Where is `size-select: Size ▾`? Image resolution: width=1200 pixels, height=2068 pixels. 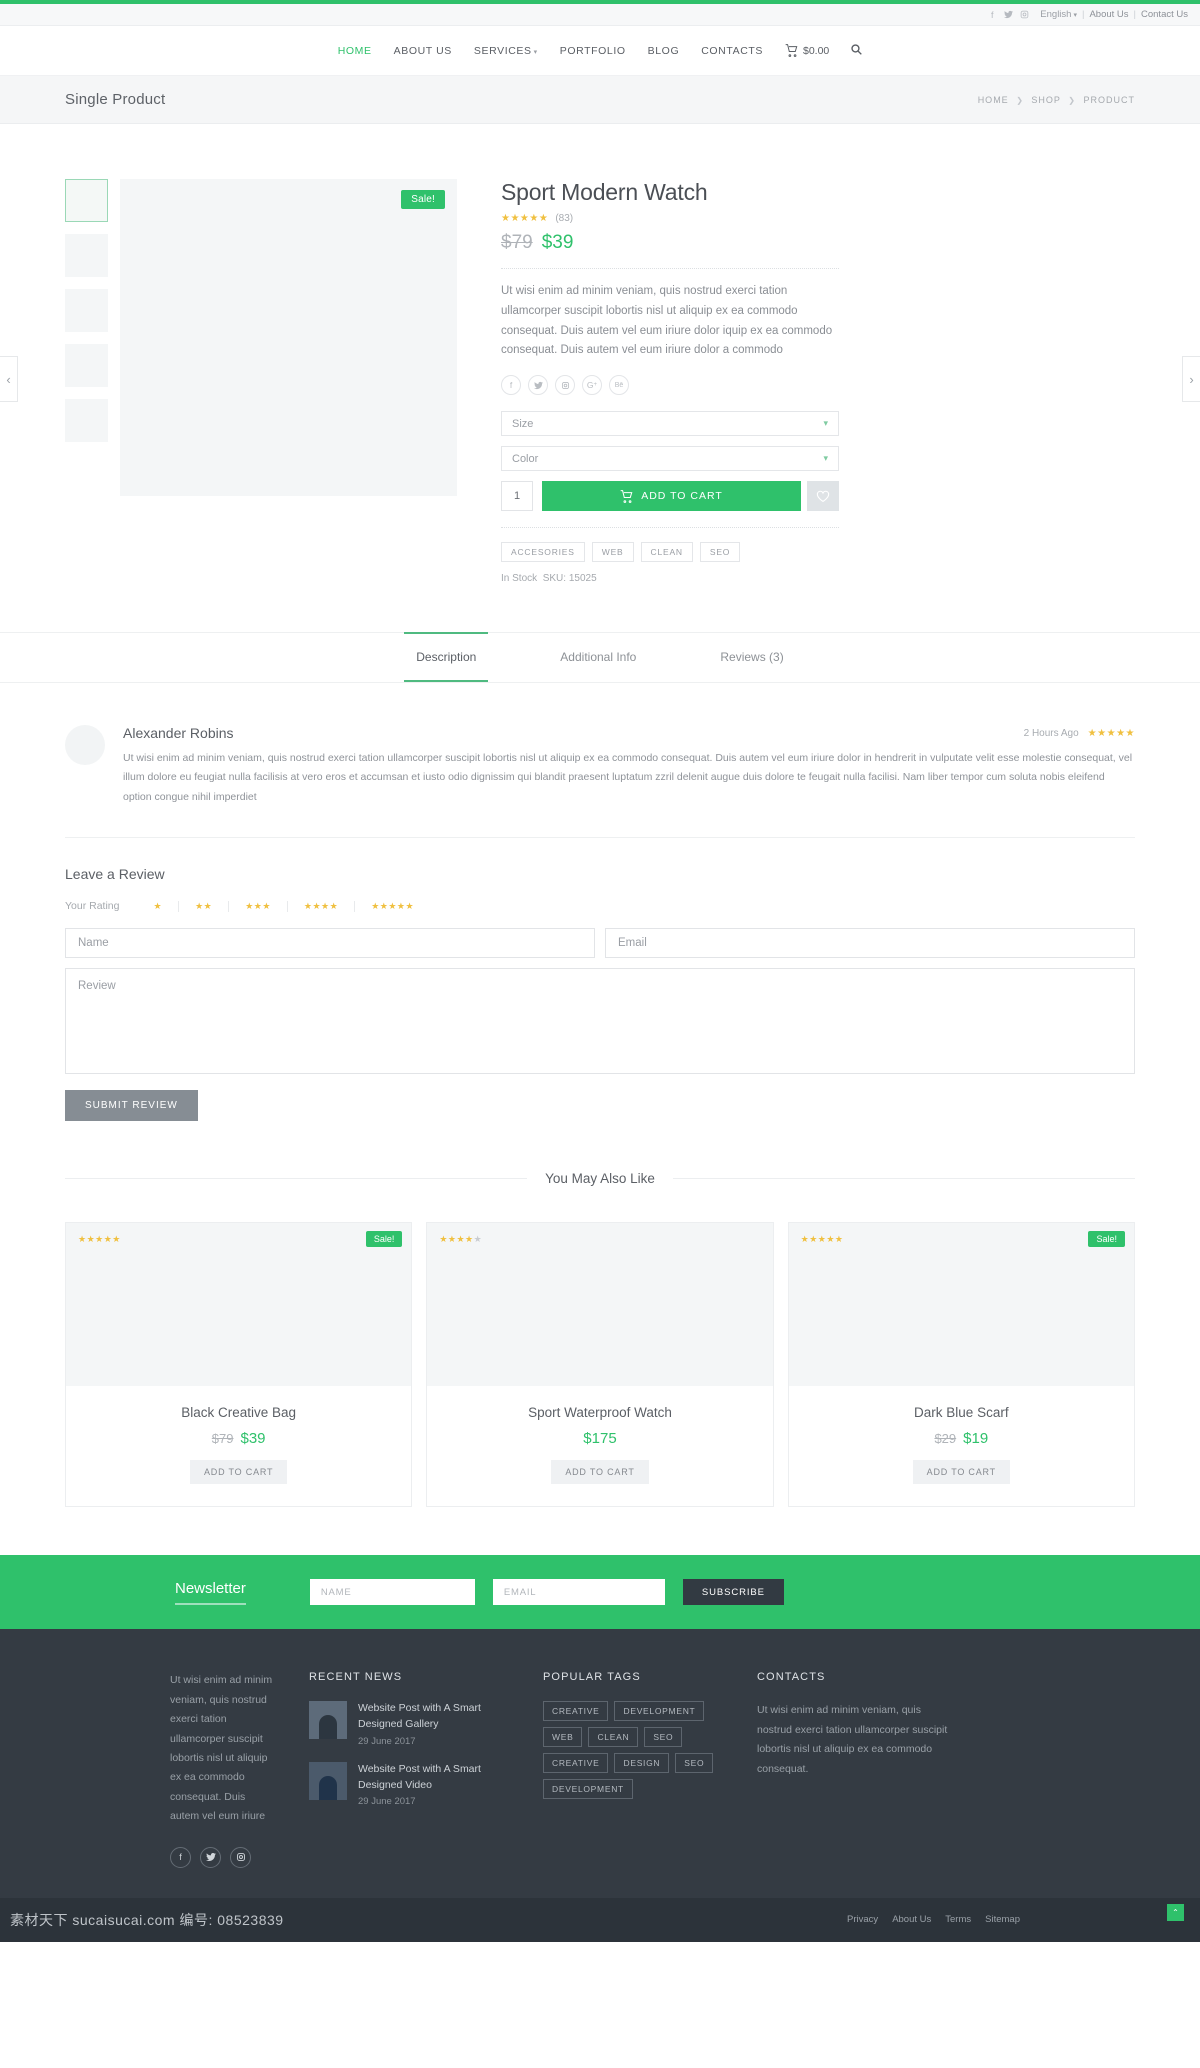
size-select: Size ▾ is located at coordinates (670, 424).